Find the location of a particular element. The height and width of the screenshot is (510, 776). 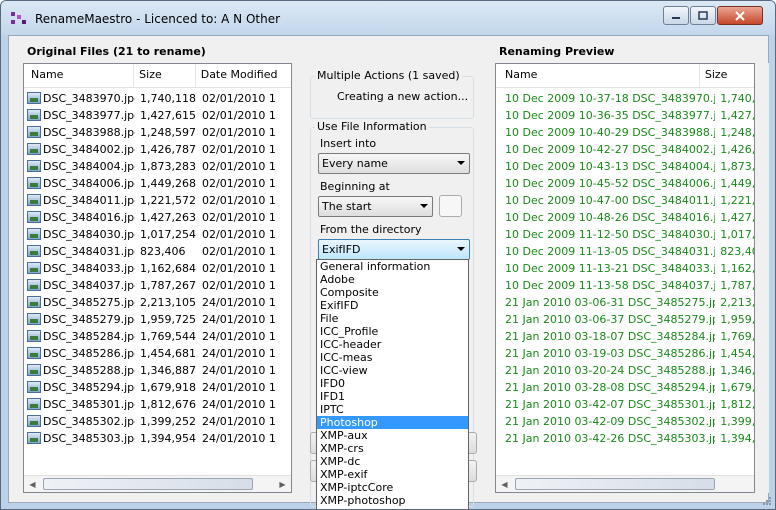

position-input is located at coordinates (450, 206).